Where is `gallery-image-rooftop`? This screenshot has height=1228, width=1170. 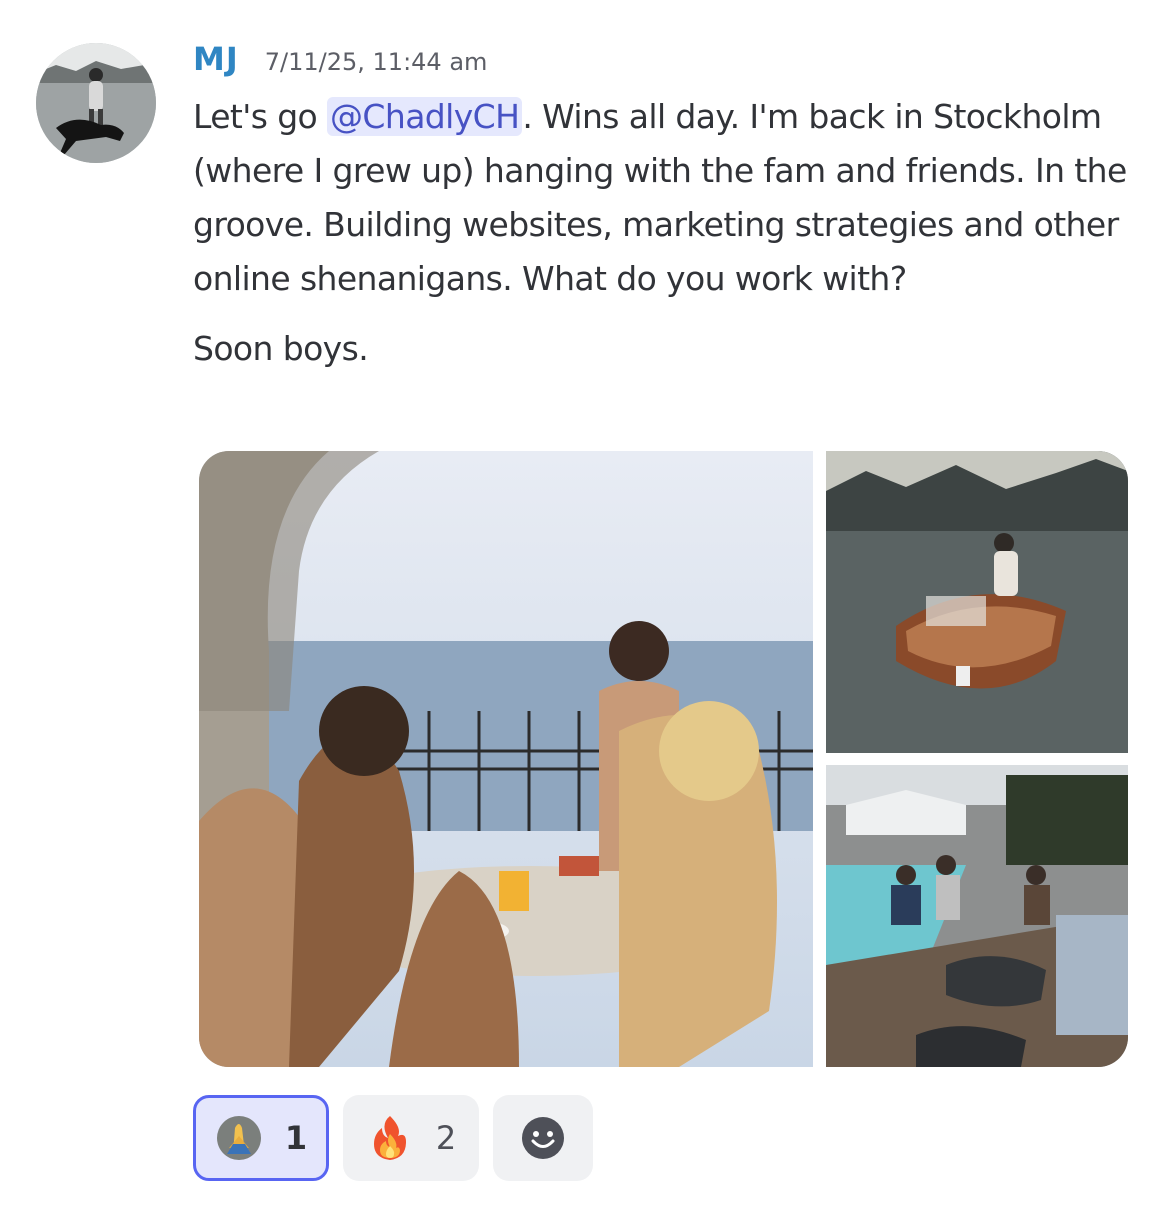
gallery-image-rooftop is located at coordinates (977, 916).